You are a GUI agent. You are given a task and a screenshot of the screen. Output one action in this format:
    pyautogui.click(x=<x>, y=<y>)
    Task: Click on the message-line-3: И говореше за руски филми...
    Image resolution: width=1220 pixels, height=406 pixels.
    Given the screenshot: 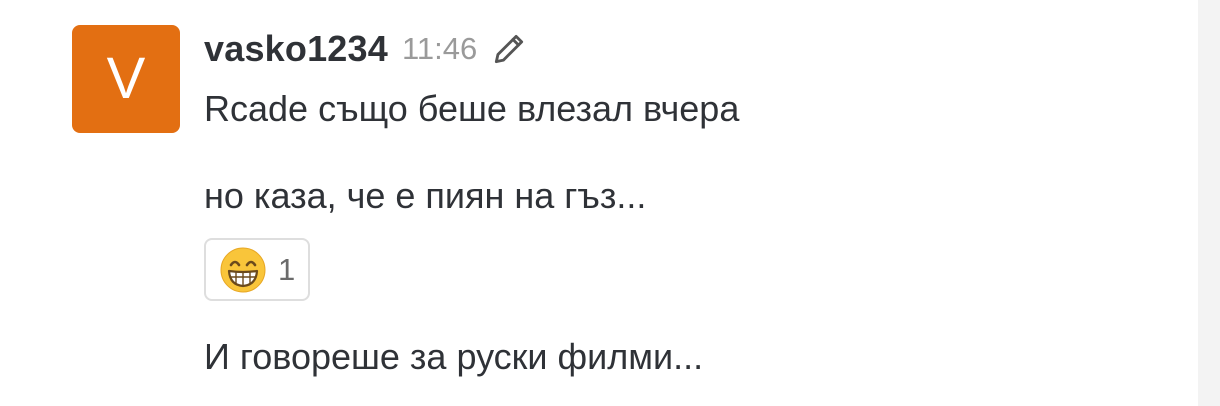 What is the action you would take?
    pyautogui.click(x=454, y=356)
    